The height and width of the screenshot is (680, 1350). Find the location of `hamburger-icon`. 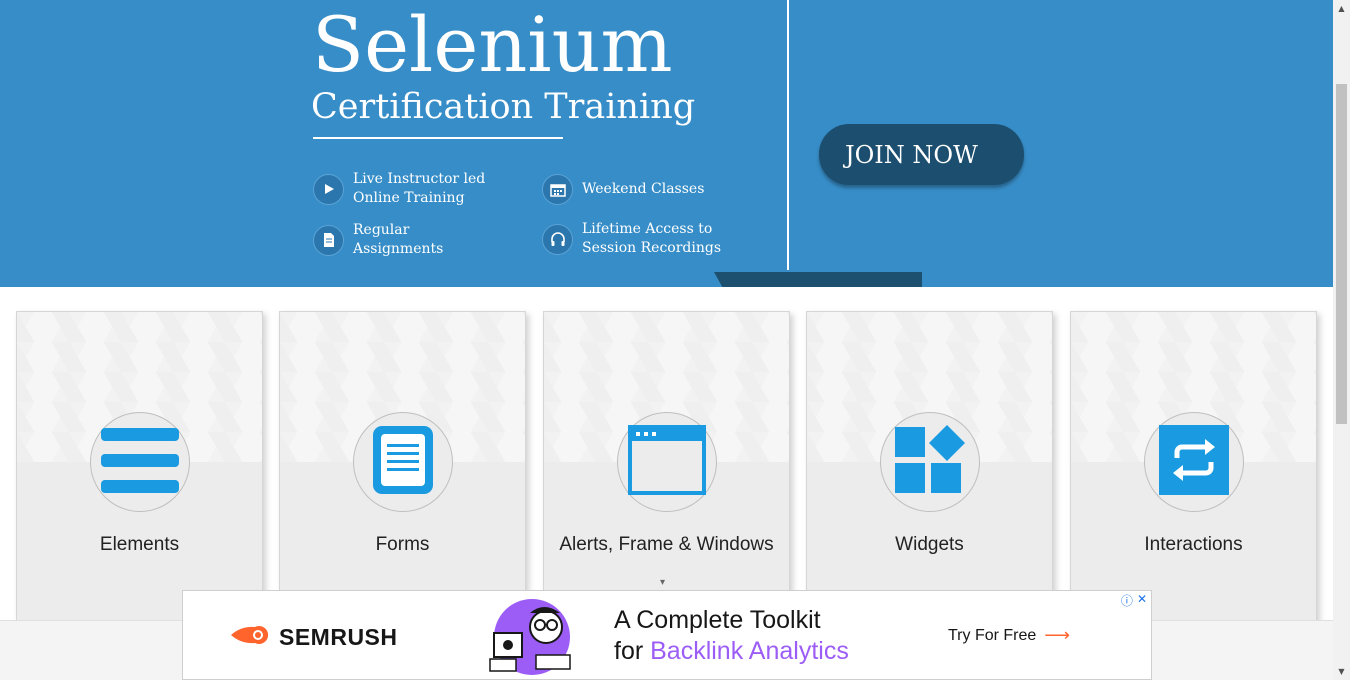

hamburger-icon is located at coordinates (140, 462).